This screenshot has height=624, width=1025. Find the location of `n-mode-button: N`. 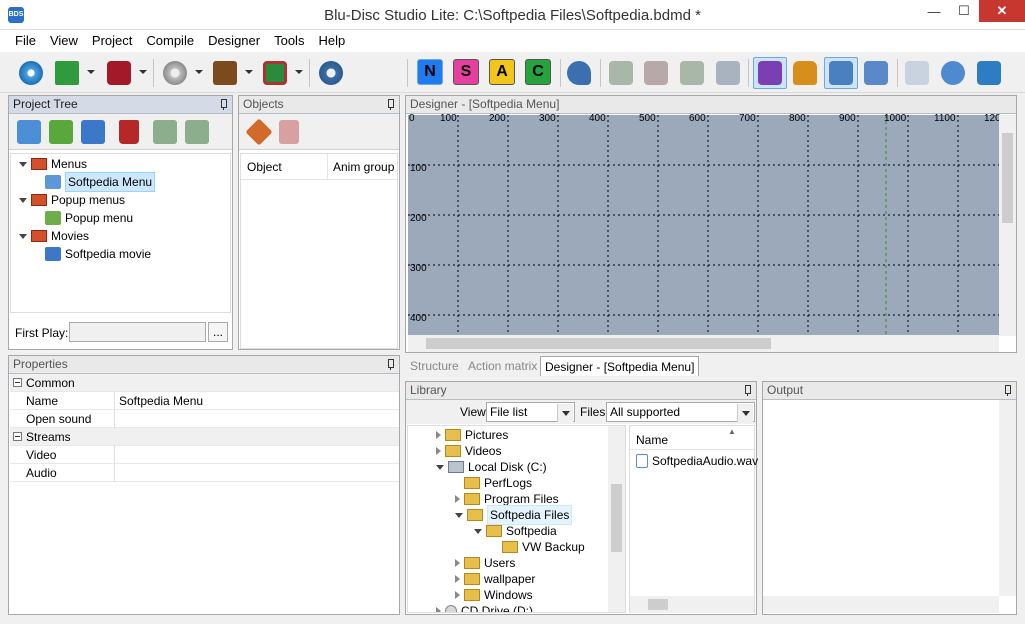

n-mode-button: N is located at coordinates (430, 72).